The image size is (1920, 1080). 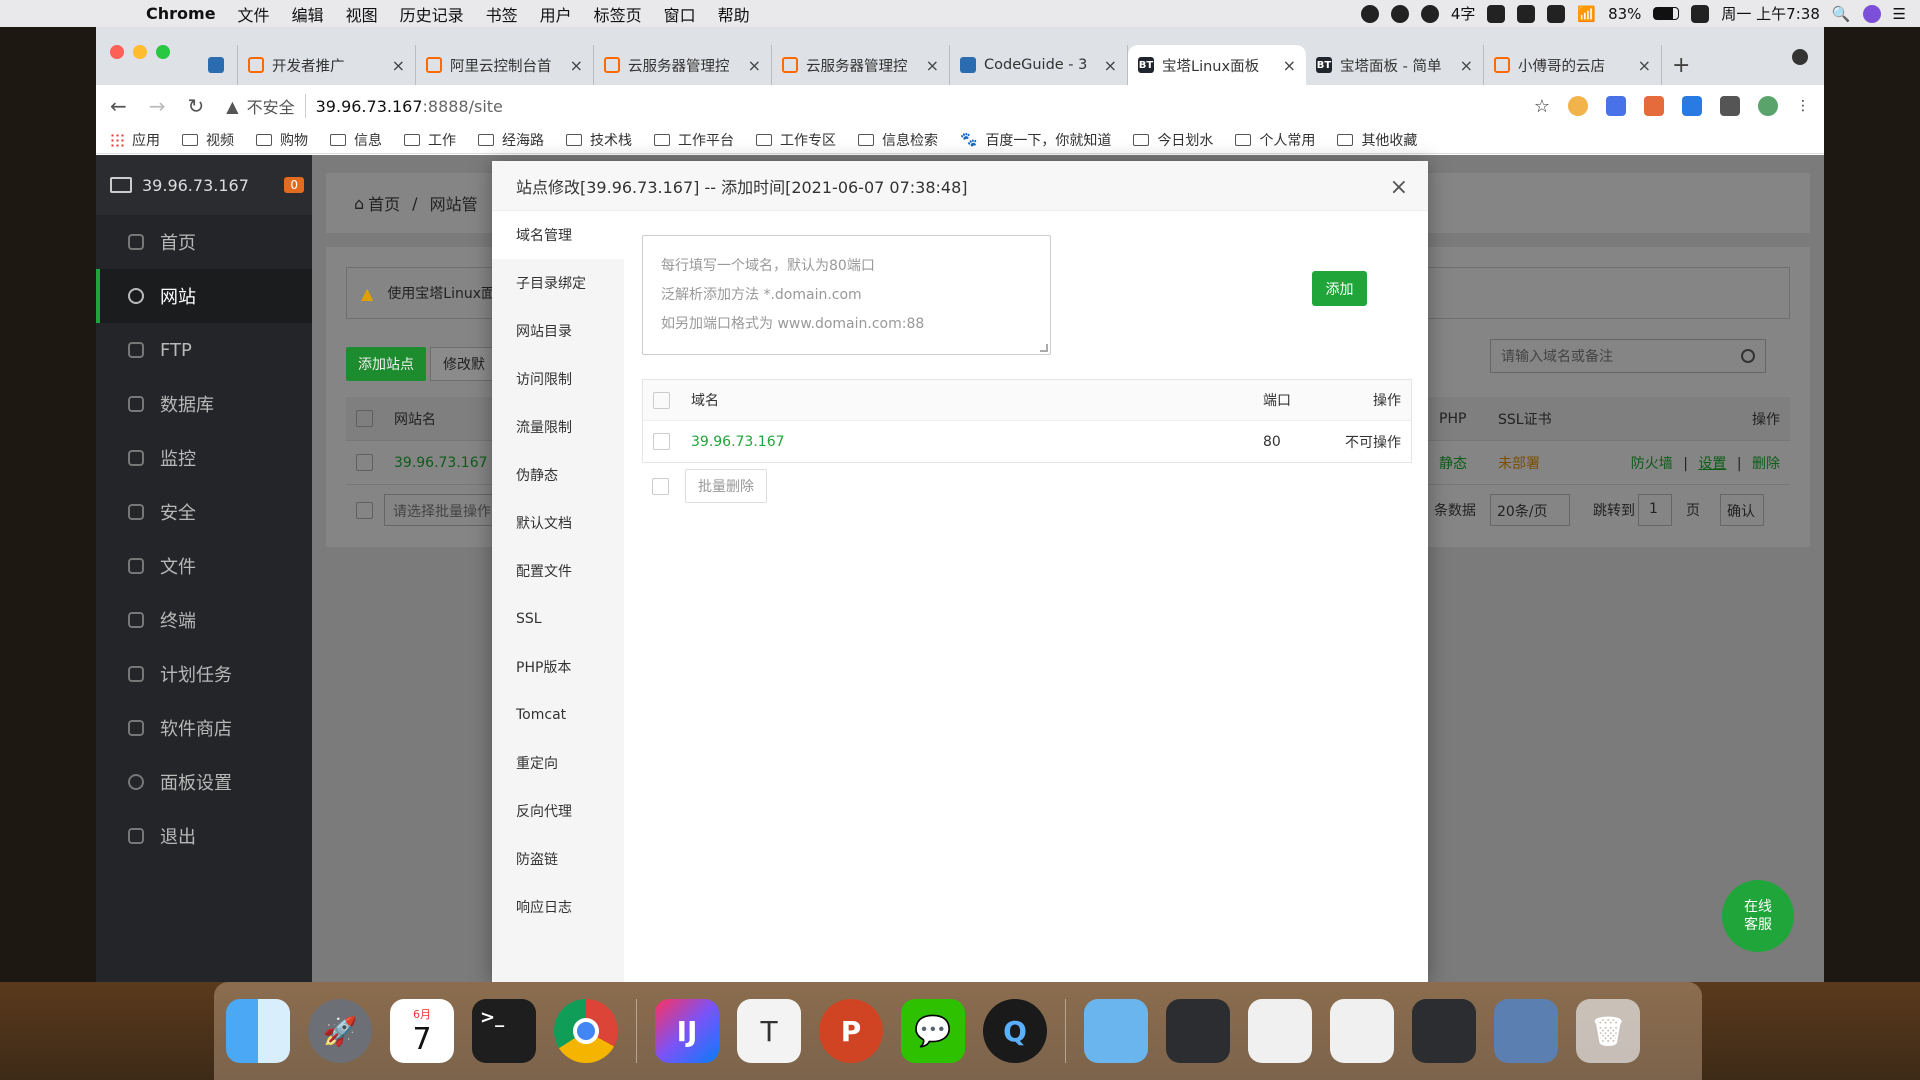 What do you see at coordinates (1742, 510) in the screenshot?
I see `confirm-page-button: 确认` at bounding box center [1742, 510].